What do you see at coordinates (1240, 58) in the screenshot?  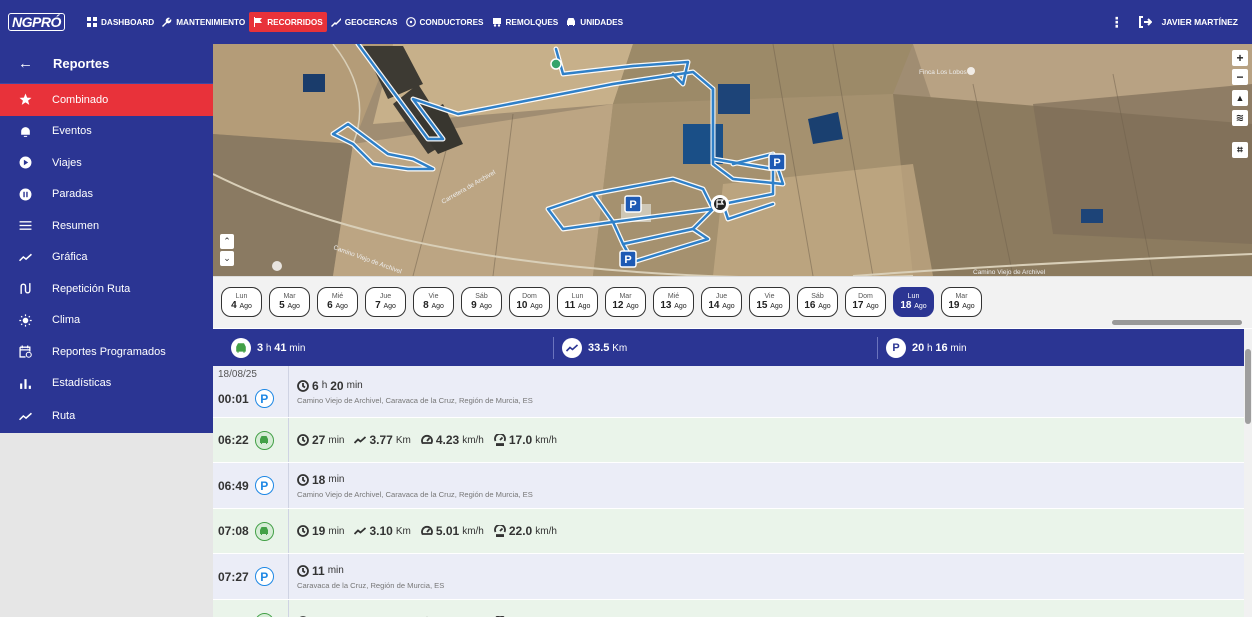 I see `zoom-in-button: +` at bounding box center [1240, 58].